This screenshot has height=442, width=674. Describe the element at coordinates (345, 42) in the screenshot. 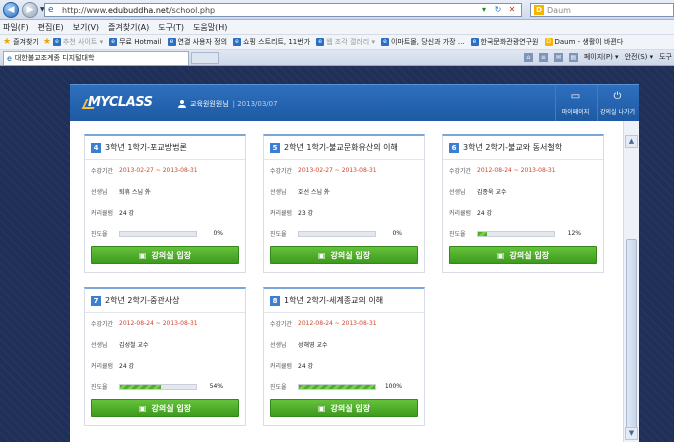

I see `favorite-link: e웹 조각 갤러리 ▾` at that location.